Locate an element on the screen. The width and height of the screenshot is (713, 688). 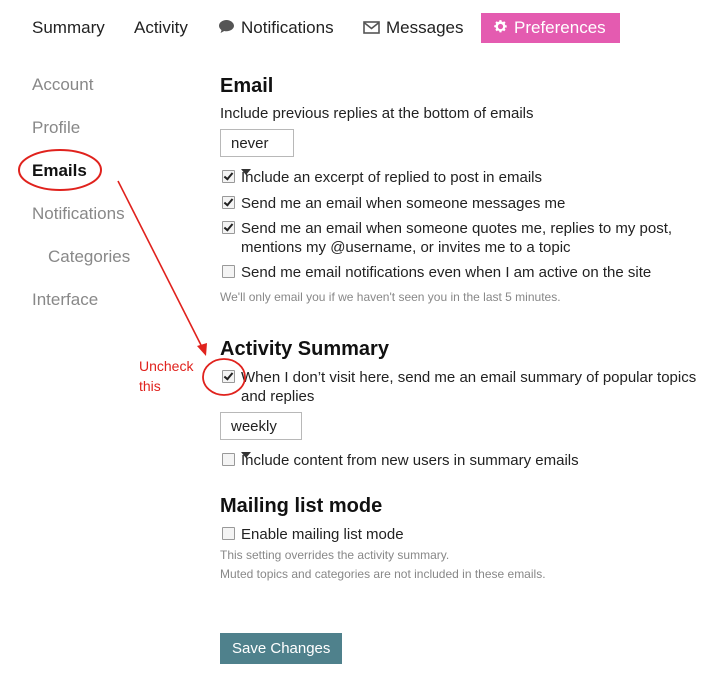
save-changes-button: Save Changes is located at coordinates (281, 648).